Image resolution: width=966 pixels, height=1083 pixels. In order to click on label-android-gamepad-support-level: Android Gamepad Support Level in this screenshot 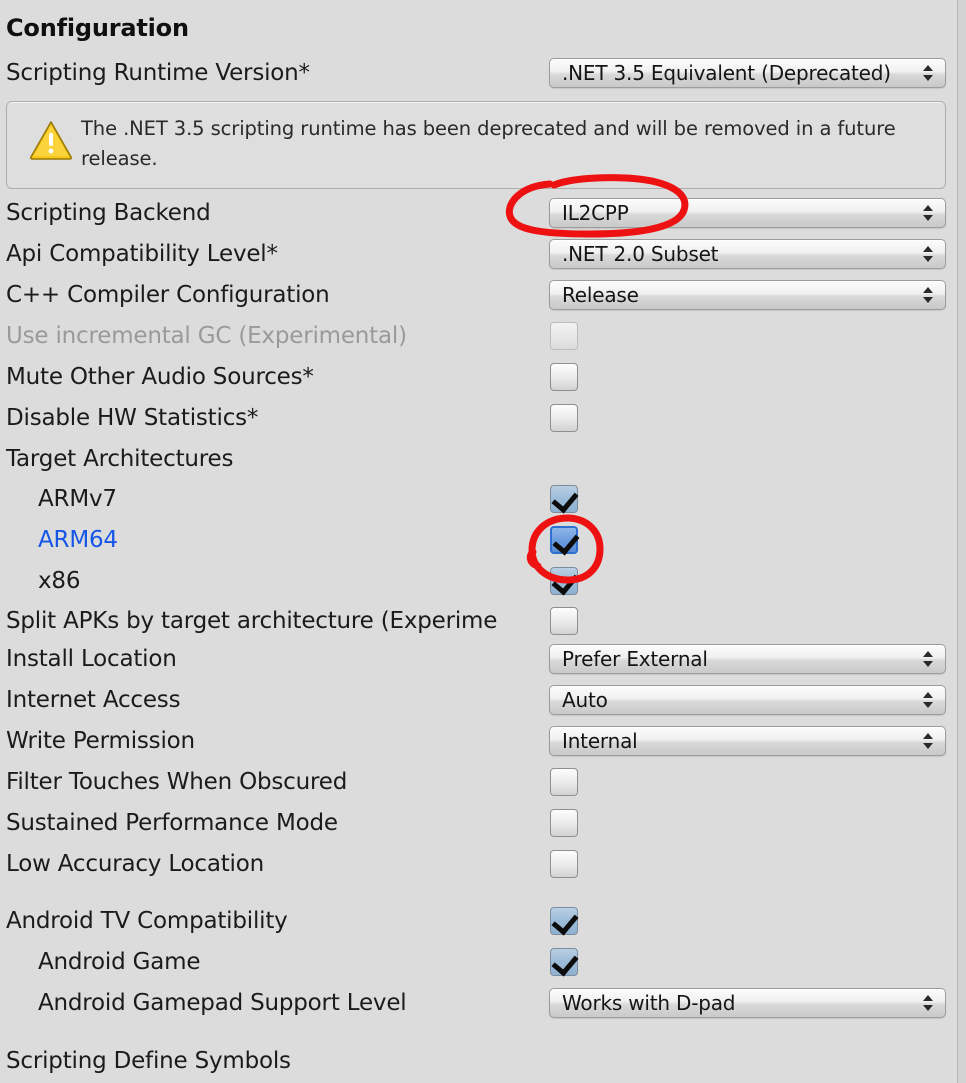, I will do `click(222, 1003)`.